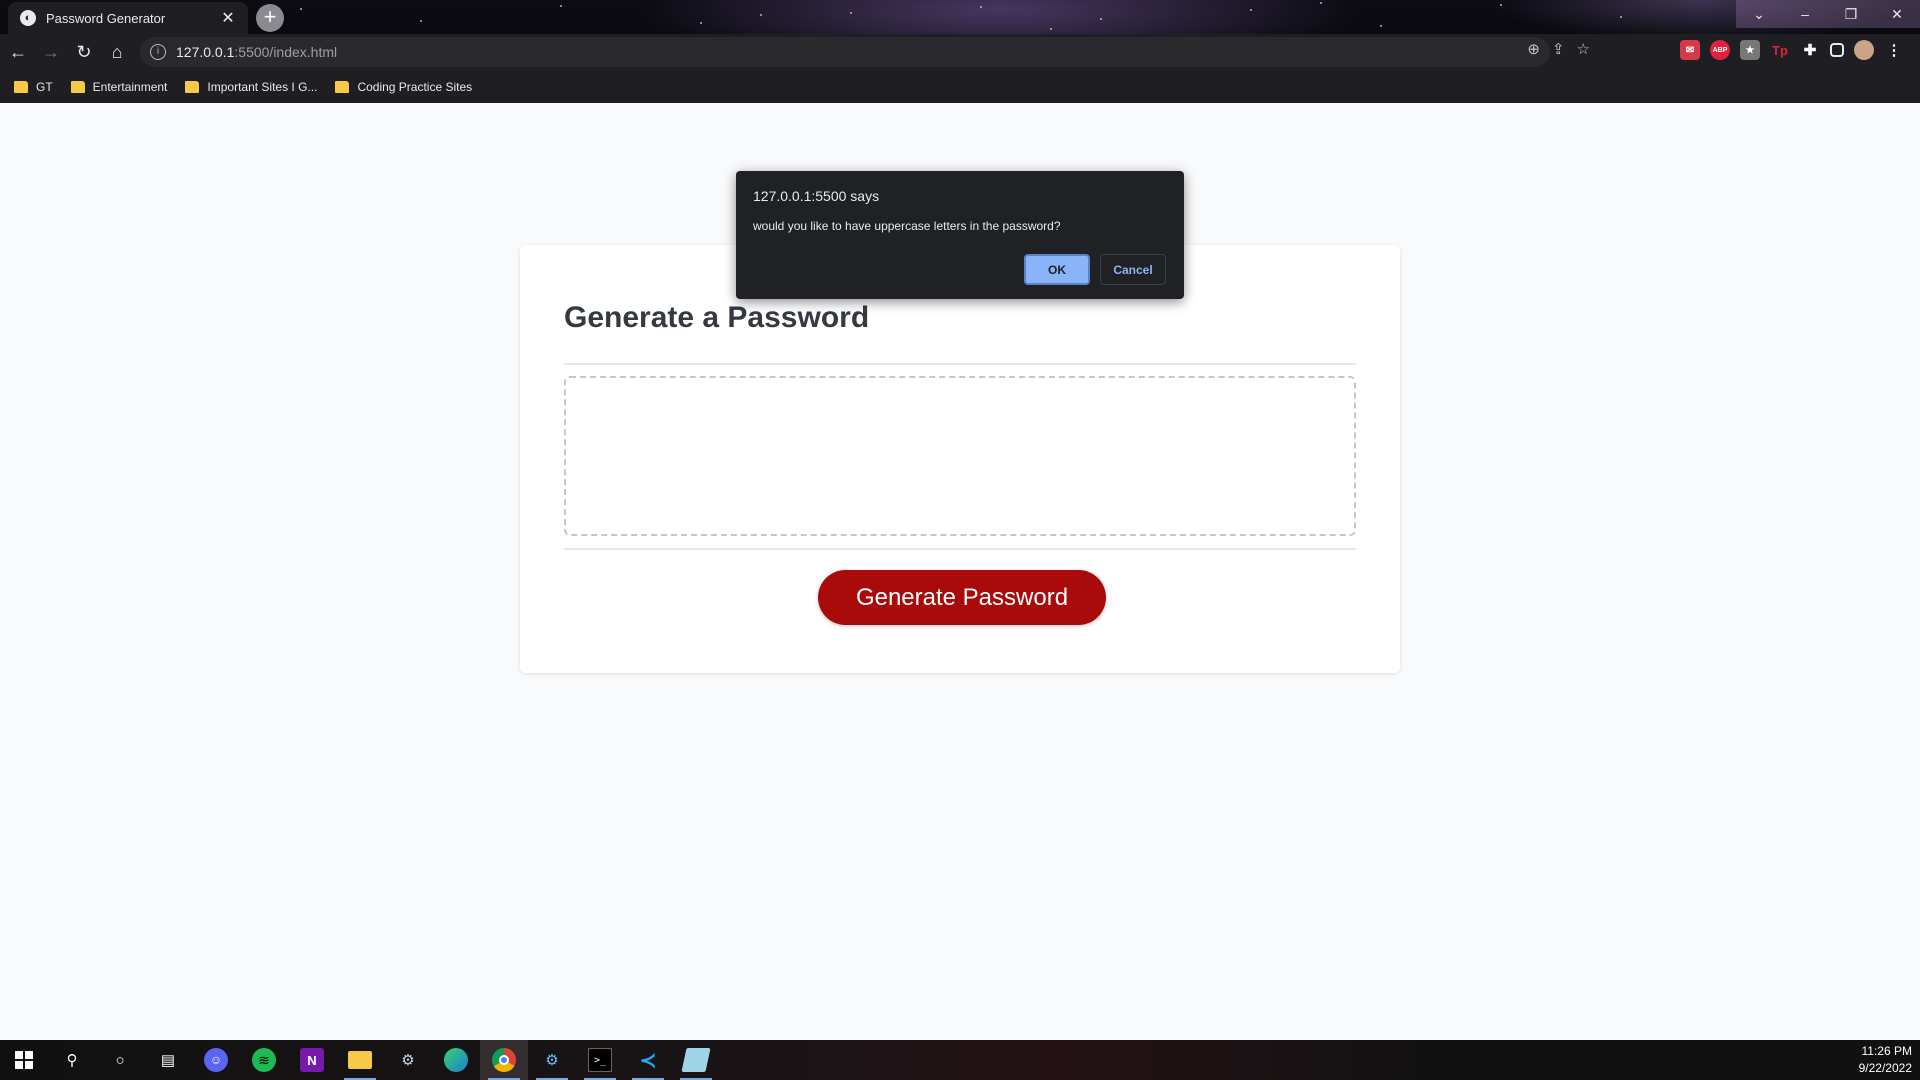 The image size is (1920, 1080). I want to click on tab-search-icon: ⌄, so click(1759, 14).